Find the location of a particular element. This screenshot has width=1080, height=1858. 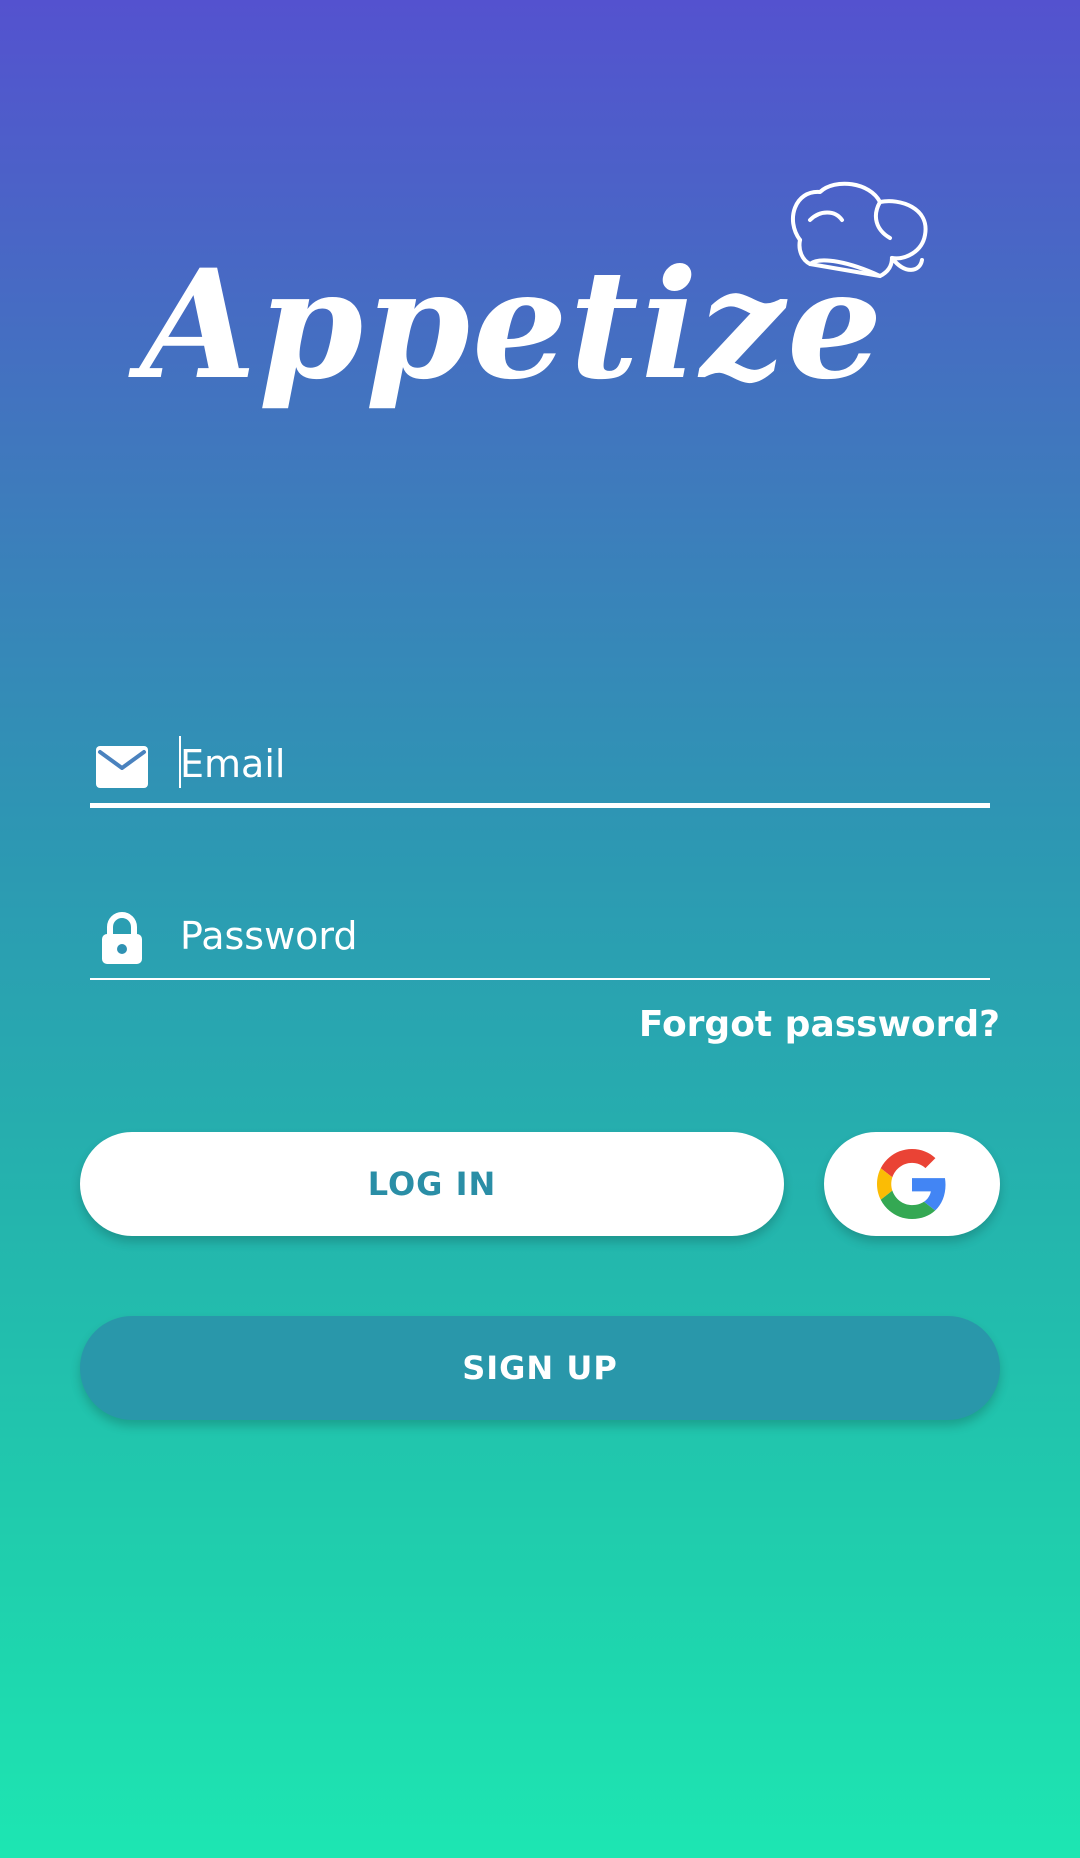

signup-button: SIGN UP is located at coordinates (540, 1368).